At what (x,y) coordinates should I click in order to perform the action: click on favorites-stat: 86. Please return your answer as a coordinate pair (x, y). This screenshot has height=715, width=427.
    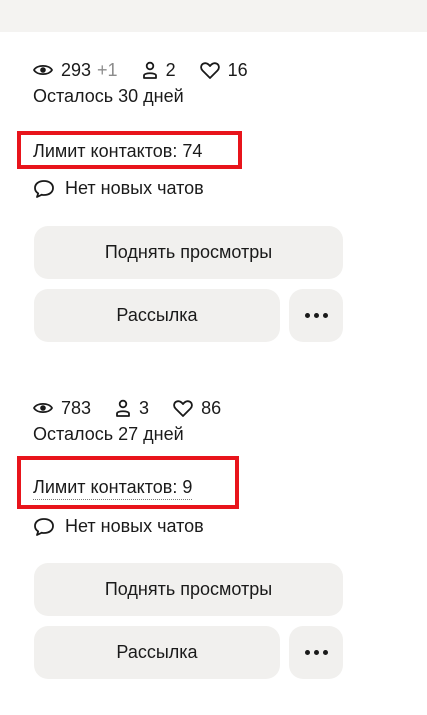
    Looking at the image, I should click on (197, 408).